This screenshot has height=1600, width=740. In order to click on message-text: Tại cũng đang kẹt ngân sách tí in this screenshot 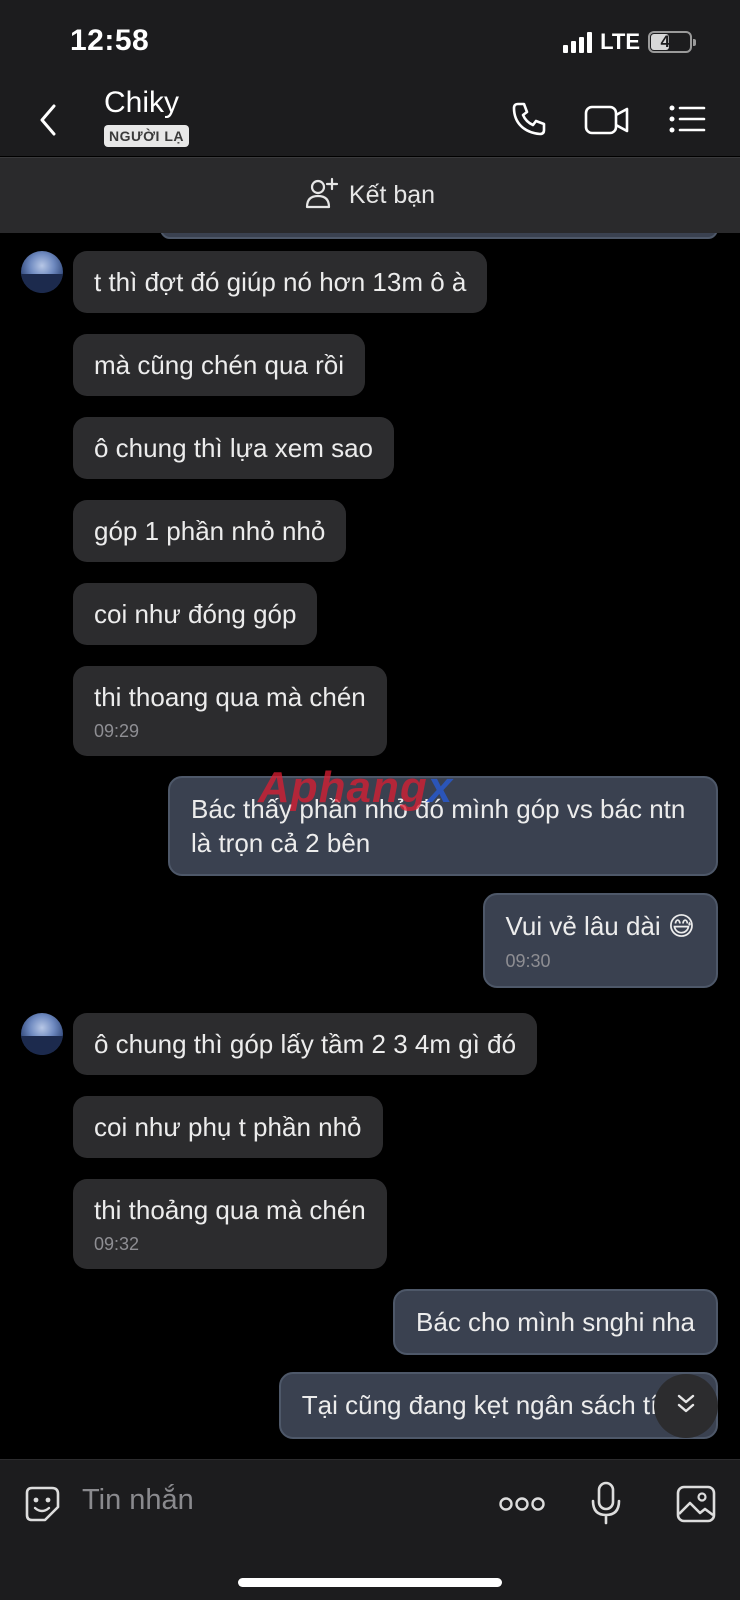, I will do `click(479, 1405)`.